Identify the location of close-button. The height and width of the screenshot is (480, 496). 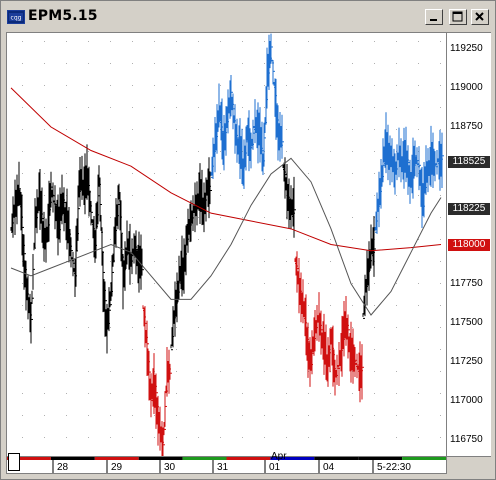
(480, 17).